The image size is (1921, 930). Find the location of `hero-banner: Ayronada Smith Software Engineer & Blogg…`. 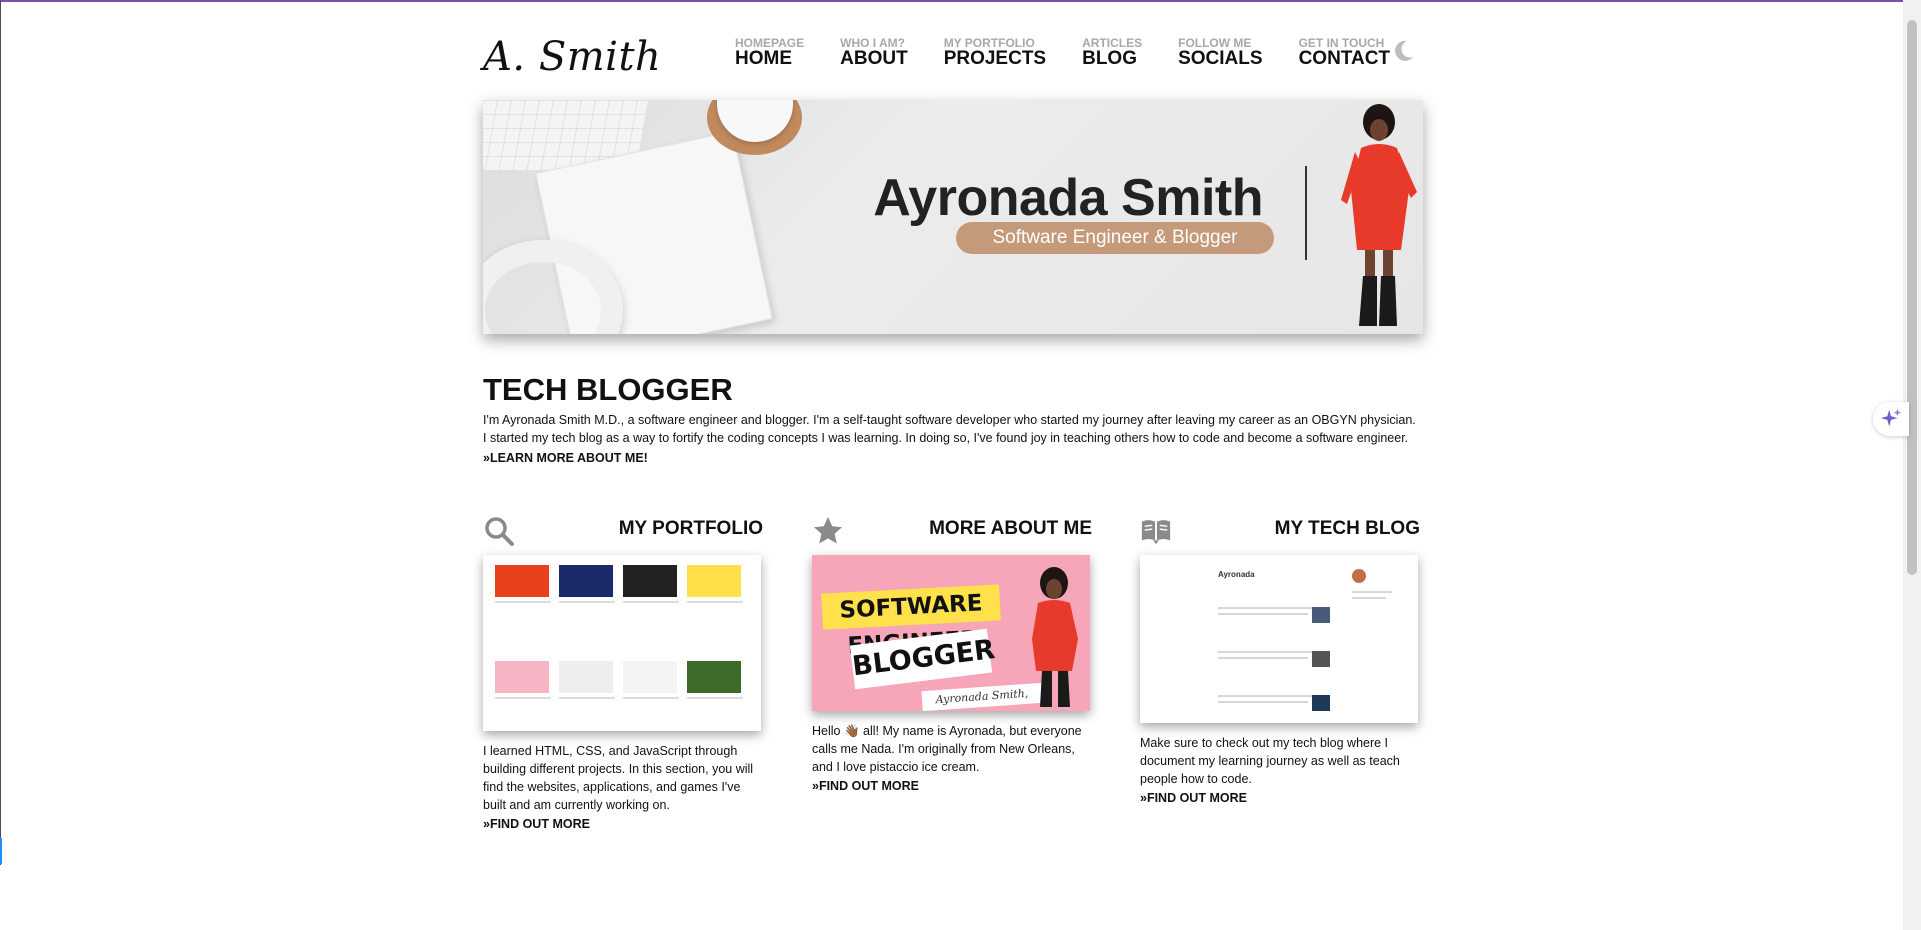

hero-banner: Ayronada Smith Software Engineer & Blogg… is located at coordinates (953, 217).